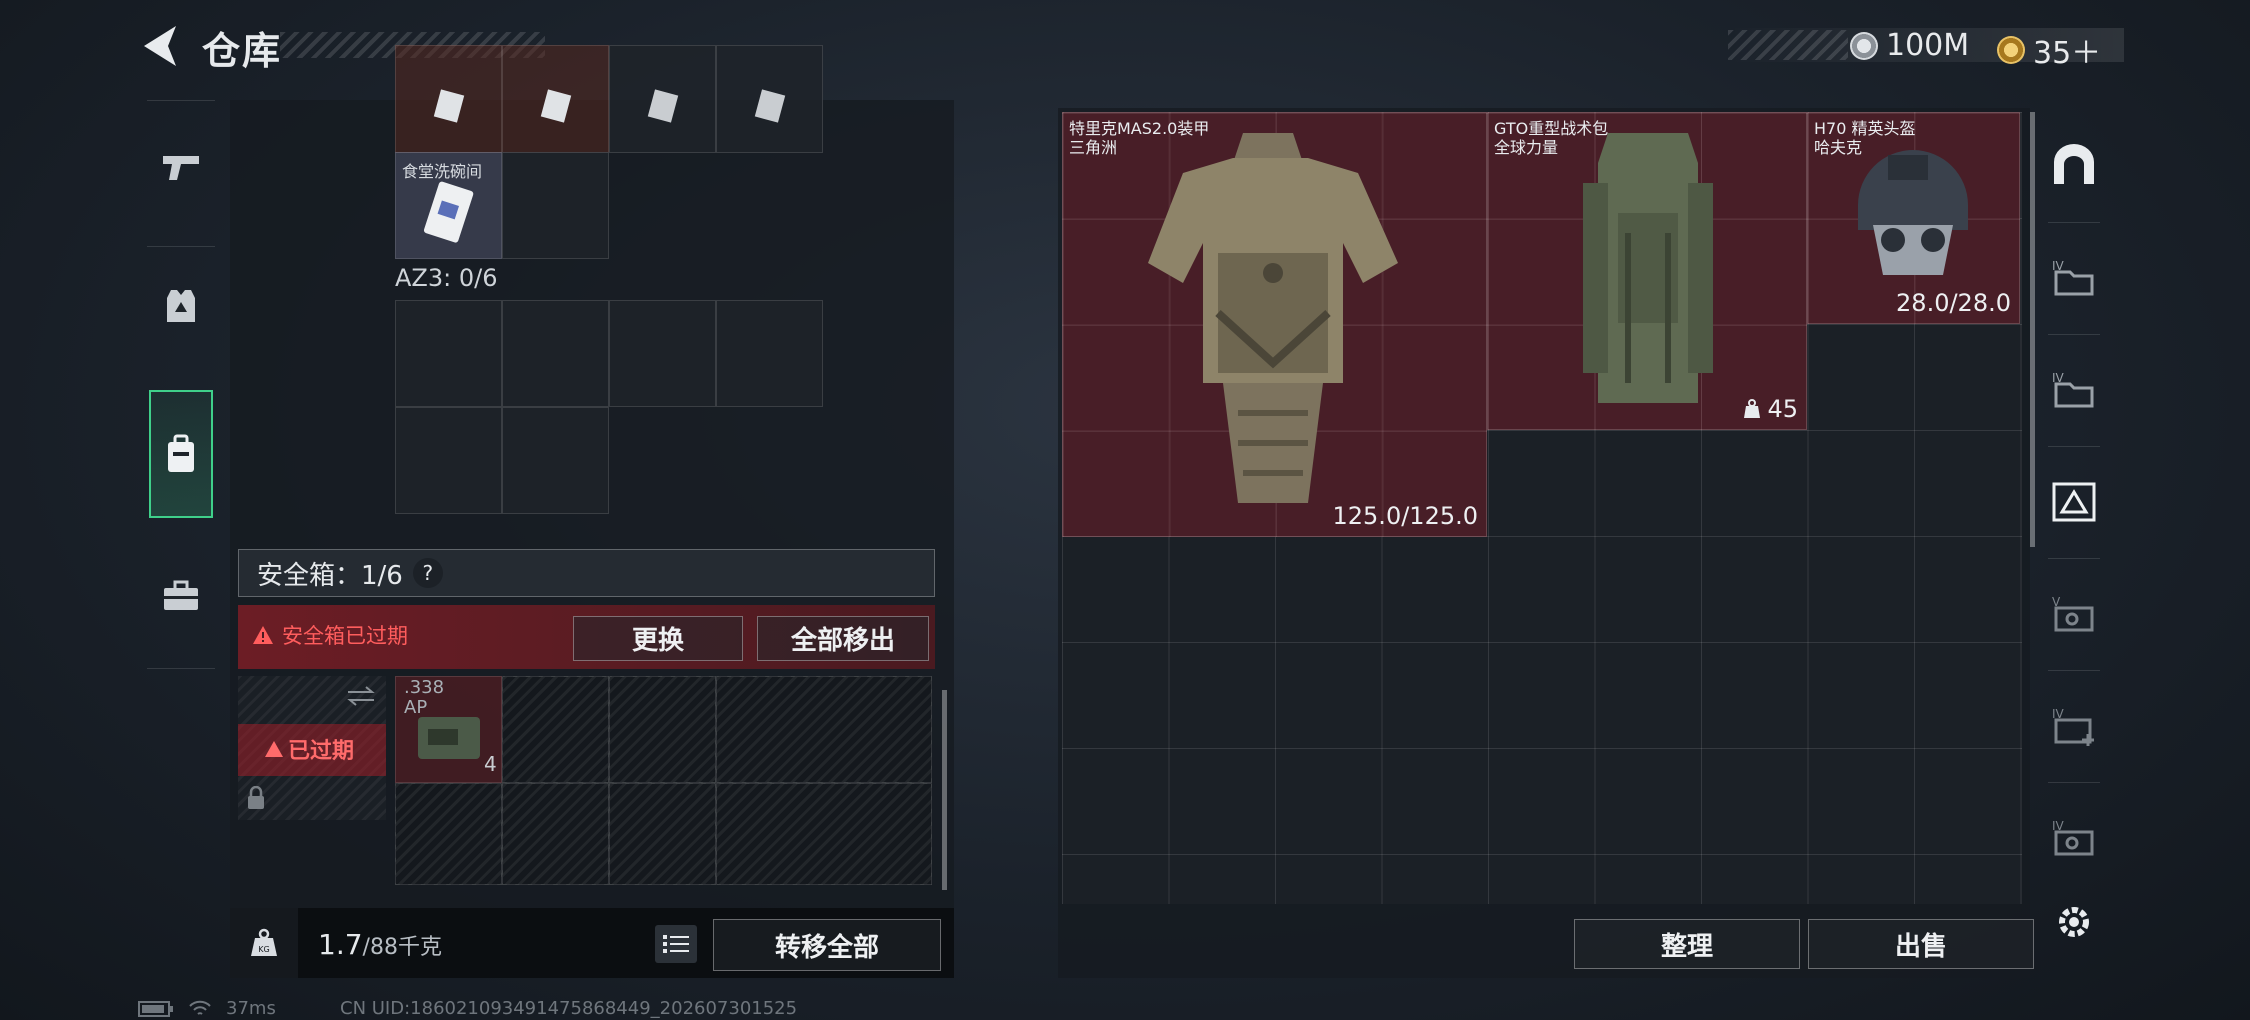 The height and width of the screenshot is (1020, 2250). I want to click on tab-vault, so click(2074, 166).